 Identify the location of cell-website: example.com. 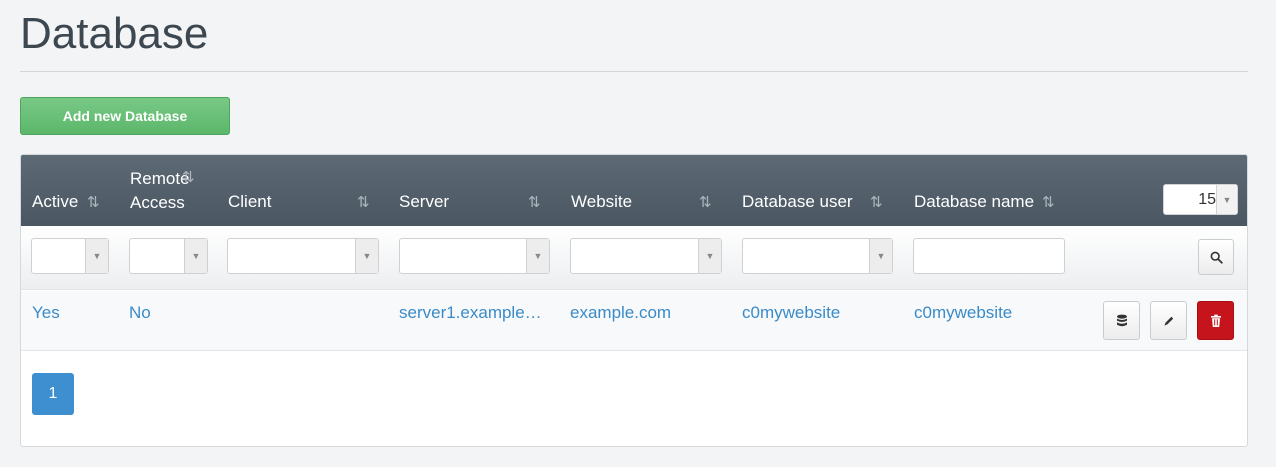
(645, 313).